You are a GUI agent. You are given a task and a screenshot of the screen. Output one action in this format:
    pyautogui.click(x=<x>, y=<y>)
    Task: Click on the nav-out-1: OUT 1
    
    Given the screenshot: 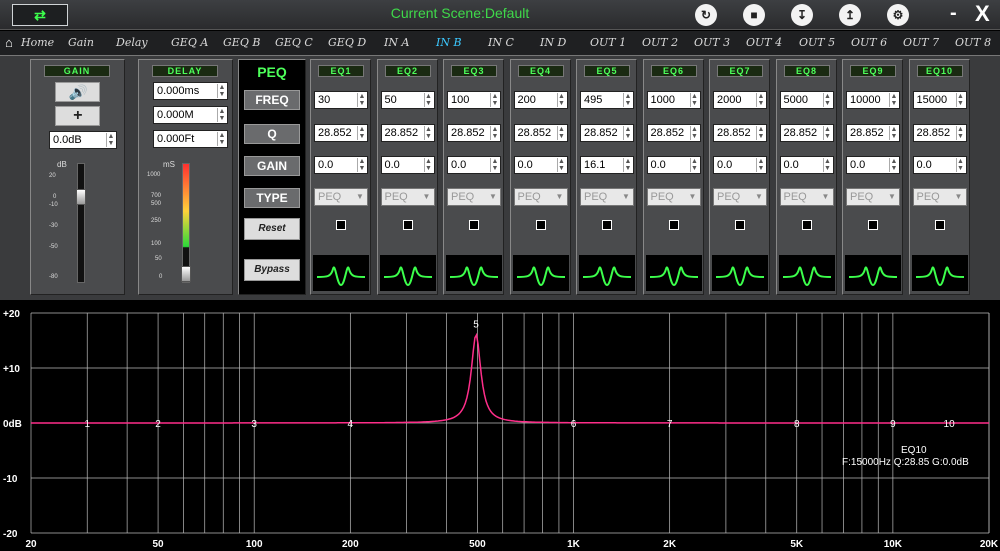 What is the action you would take?
    pyautogui.click(x=608, y=42)
    